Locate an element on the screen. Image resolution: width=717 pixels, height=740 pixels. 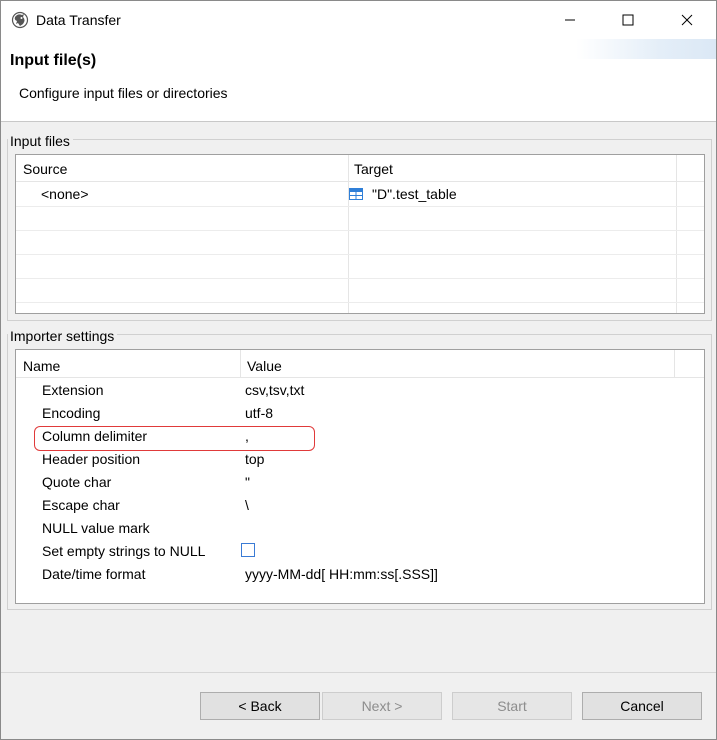
source-cell: <none> is located at coordinates (65, 194).